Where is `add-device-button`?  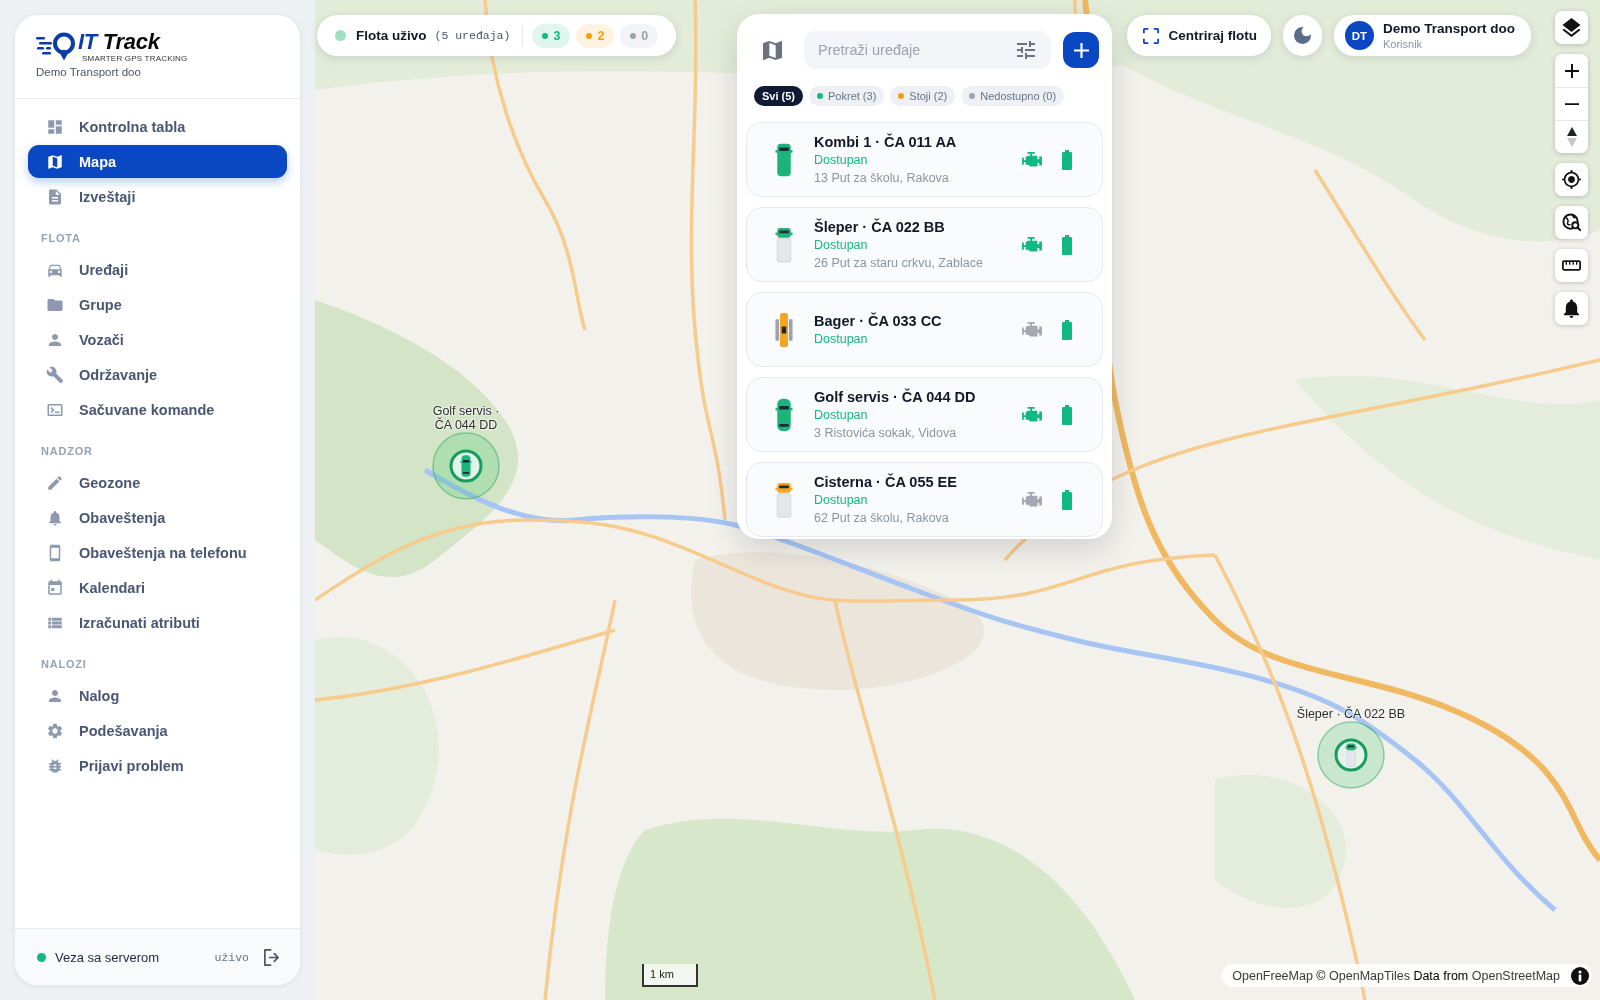
add-device-button is located at coordinates (1081, 50).